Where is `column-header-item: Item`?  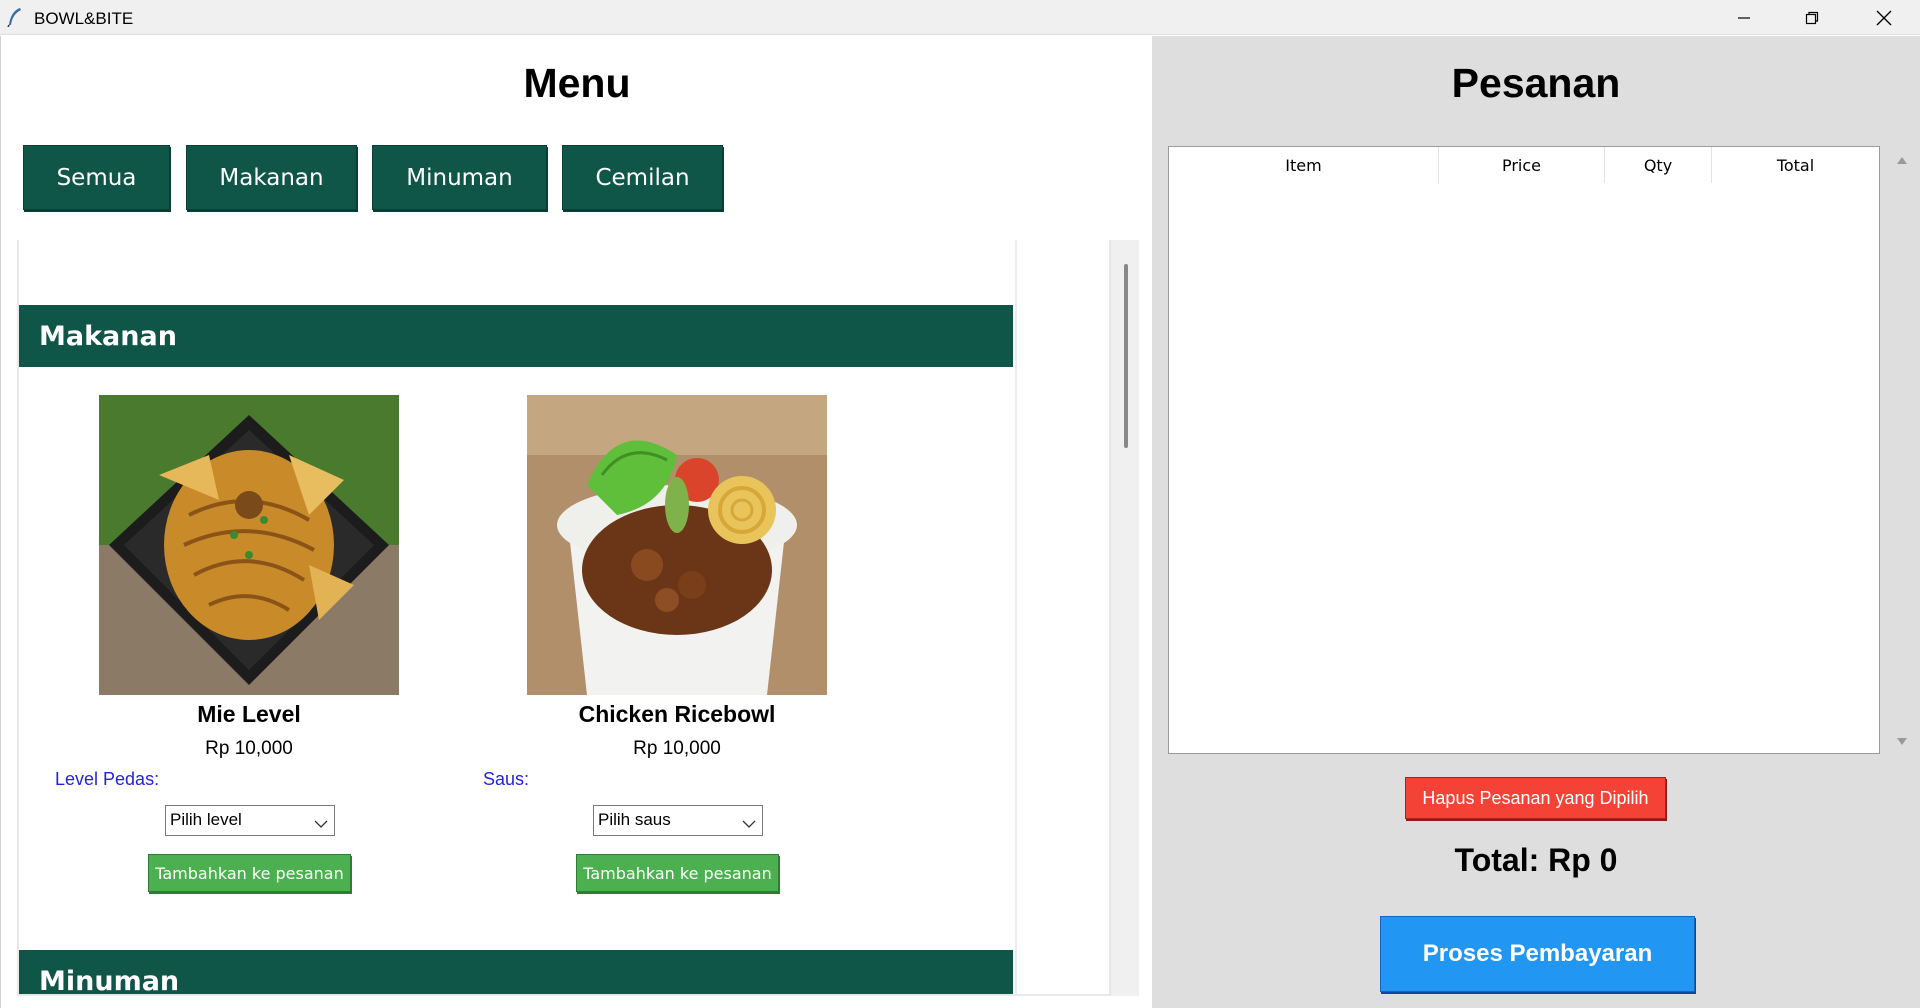
column-header-item: Item is located at coordinates (1304, 165).